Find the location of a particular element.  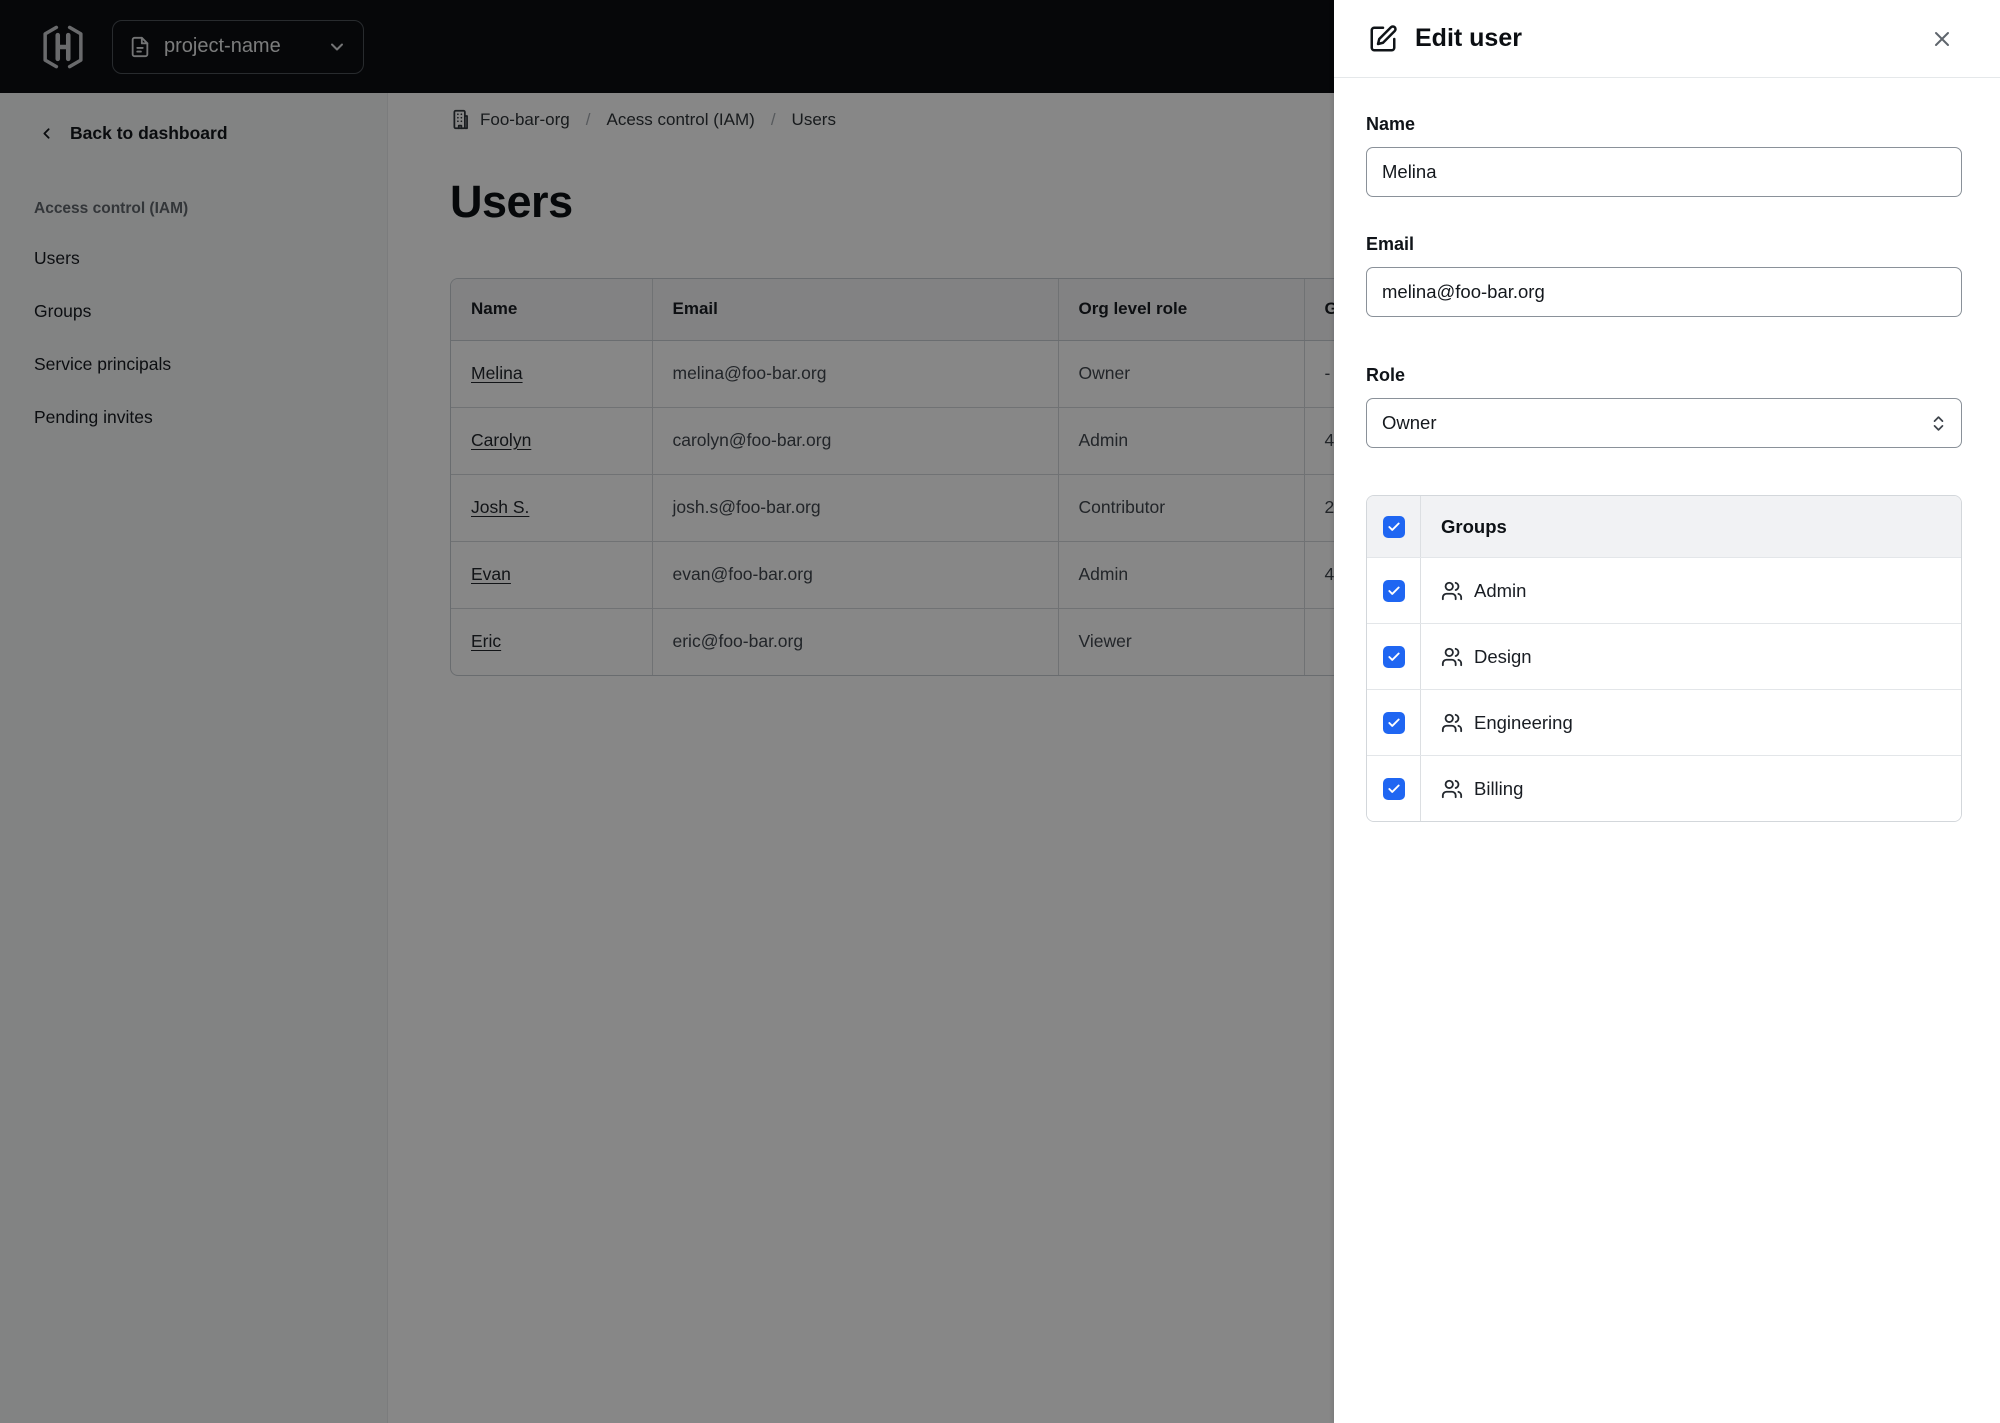

edit-pencil-icon is located at coordinates (1383, 37).